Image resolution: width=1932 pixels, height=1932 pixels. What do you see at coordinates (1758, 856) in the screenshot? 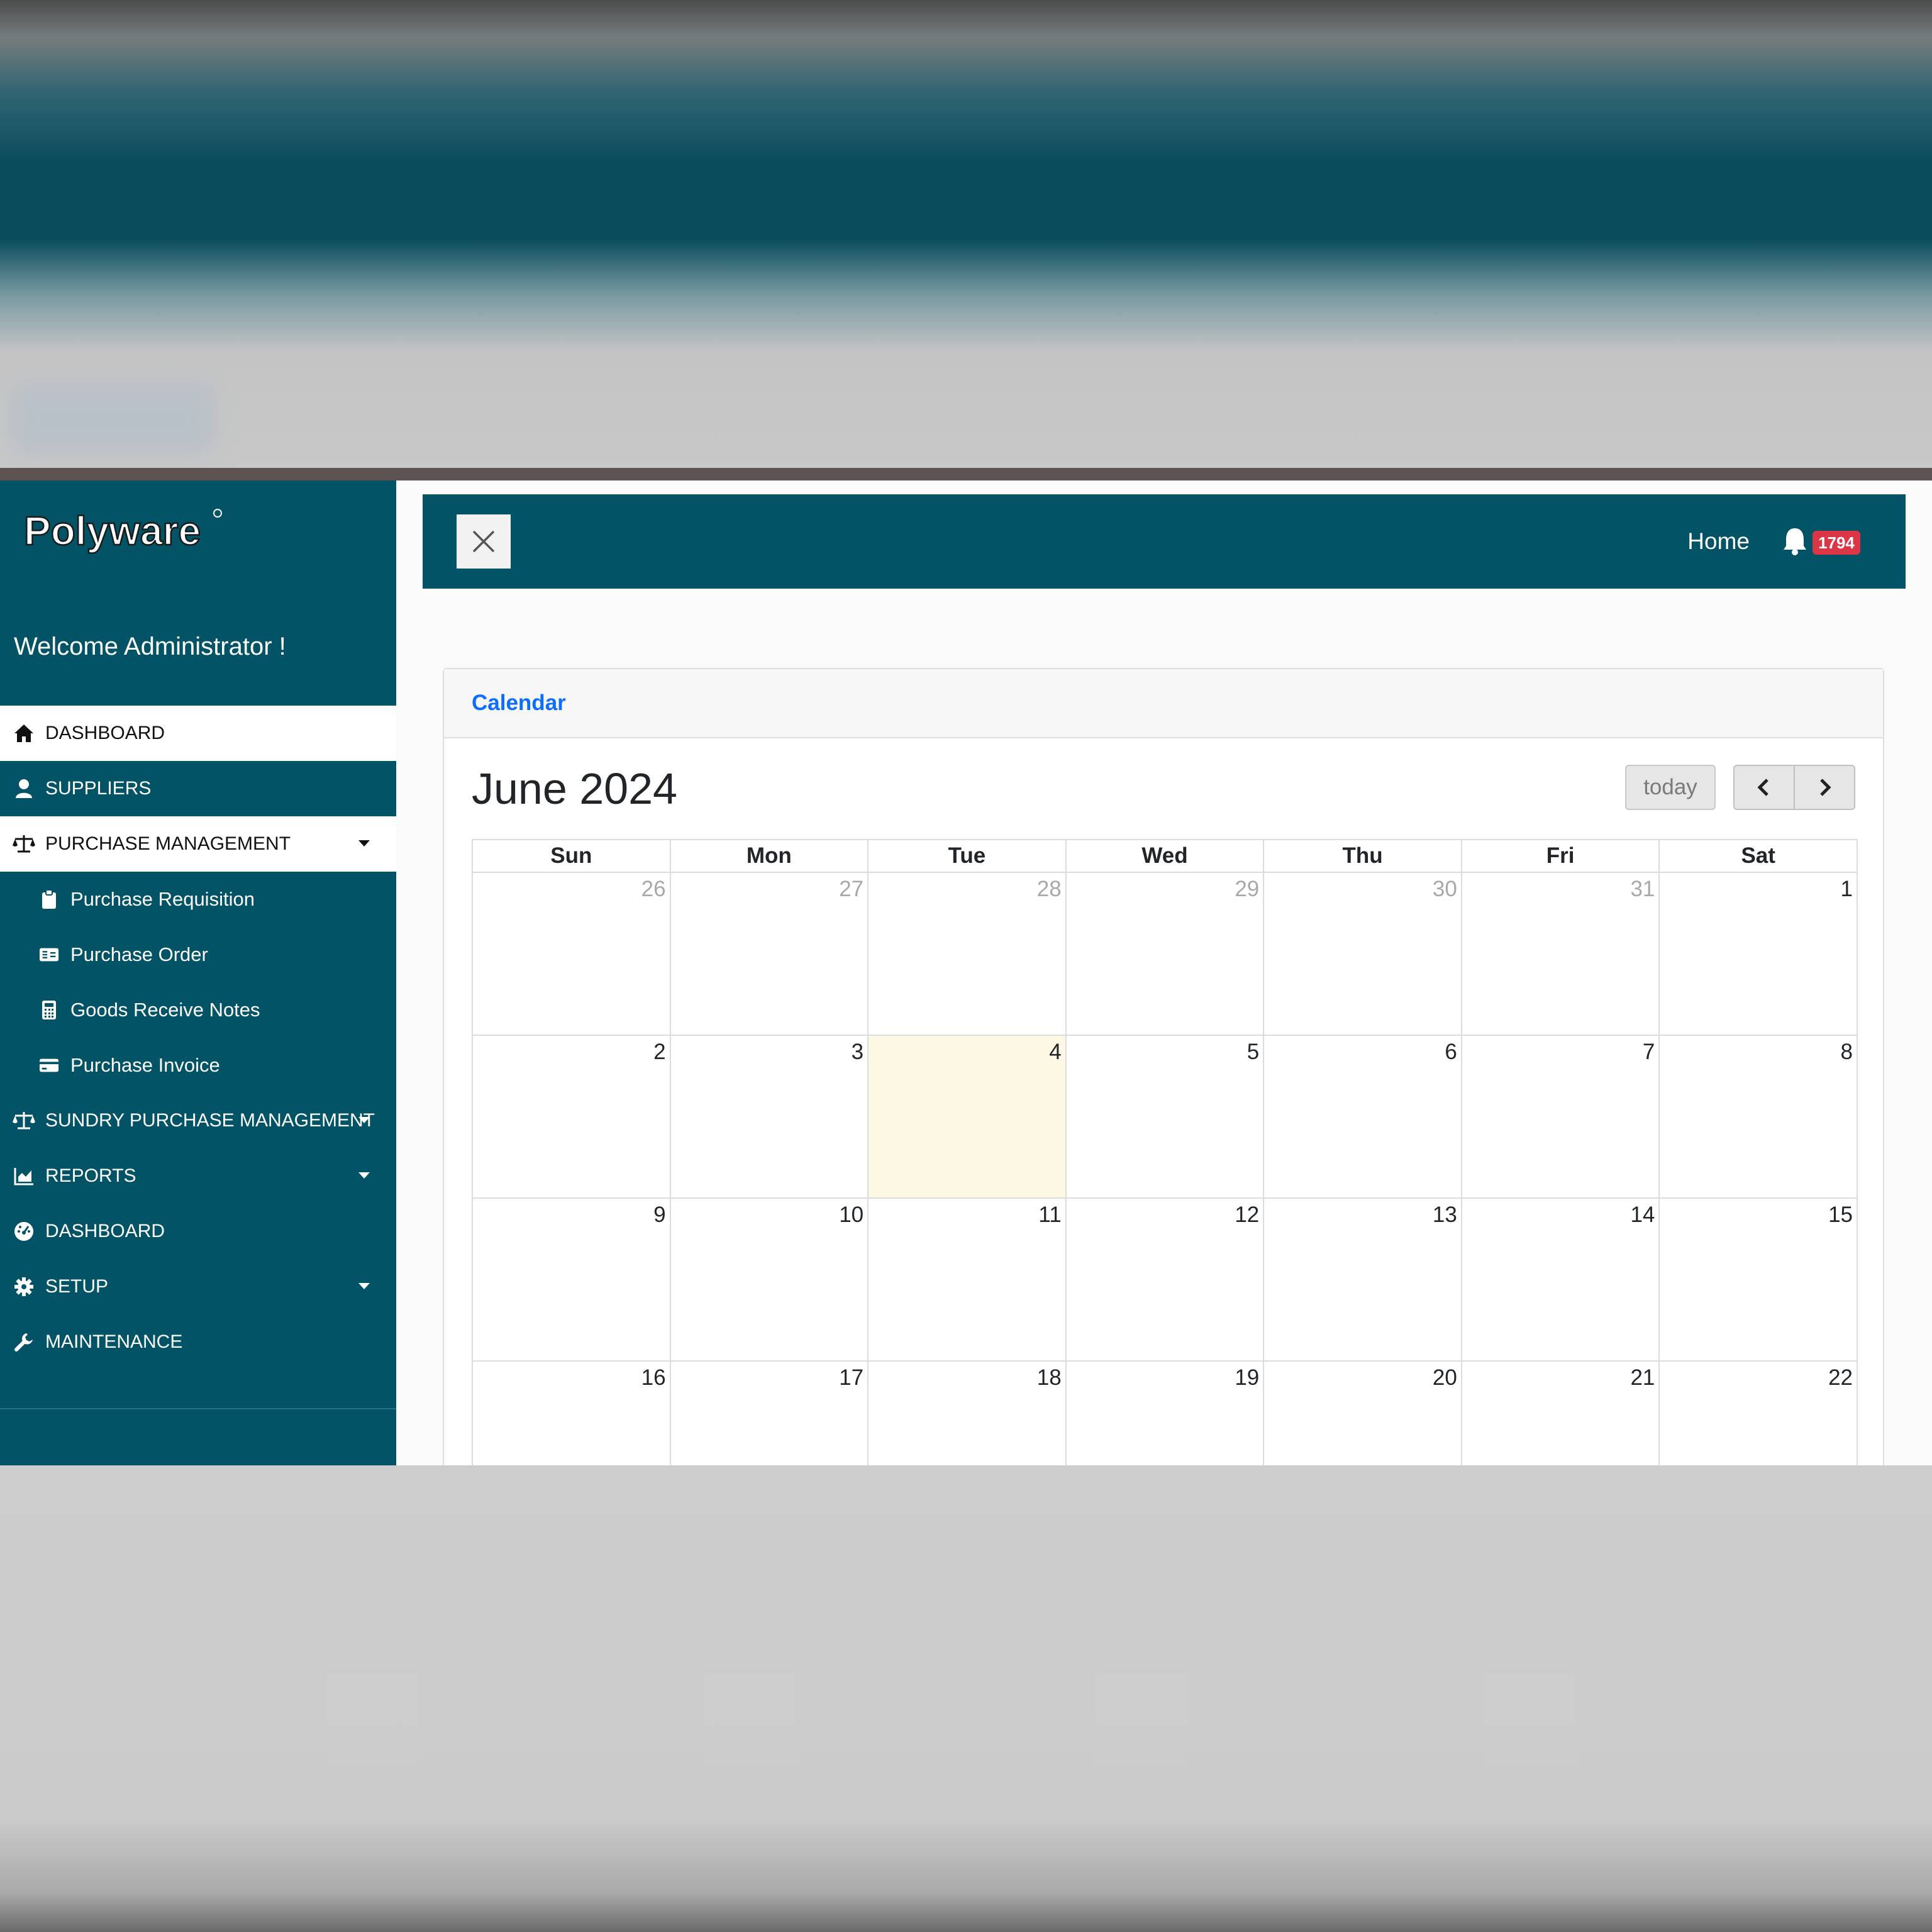
I see `weekday-header: Sat` at bounding box center [1758, 856].